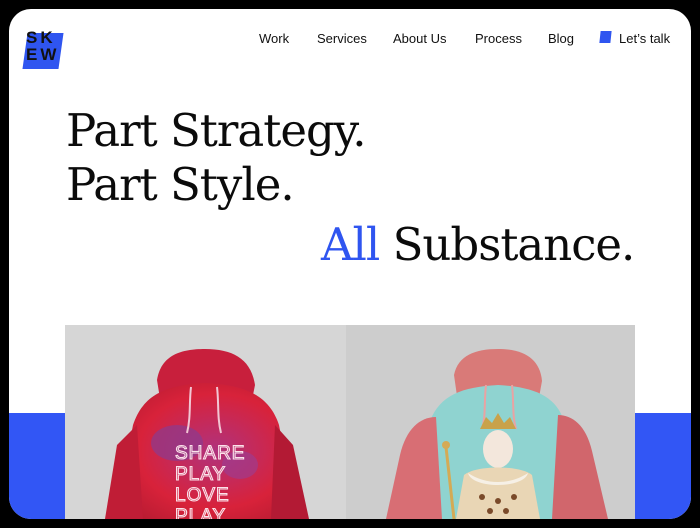 The image size is (700, 528). What do you see at coordinates (561, 39) in the screenshot?
I see `nav-blog: Blog` at bounding box center [561, 39].